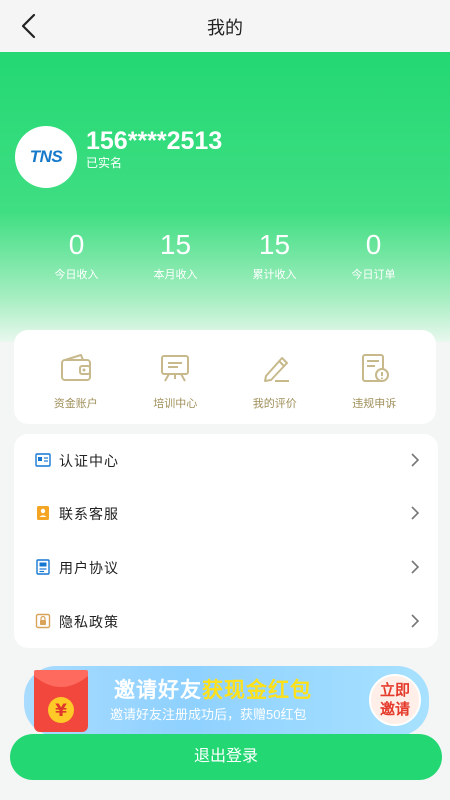  I want to click on banner-title-plain: 邀请好友, so click(158, 690).